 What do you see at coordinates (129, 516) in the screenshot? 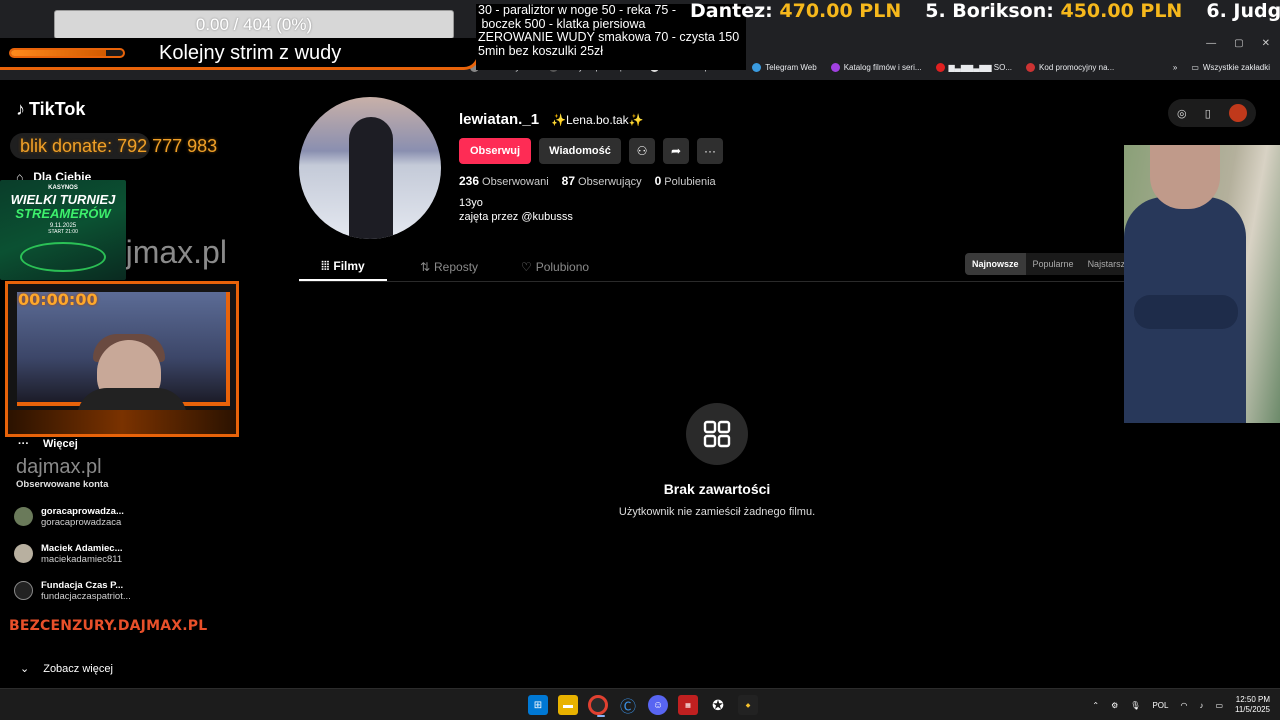
I see `followed-account: goracaprowadza... goracaprowadzaca` at bounding box center [129, 516].